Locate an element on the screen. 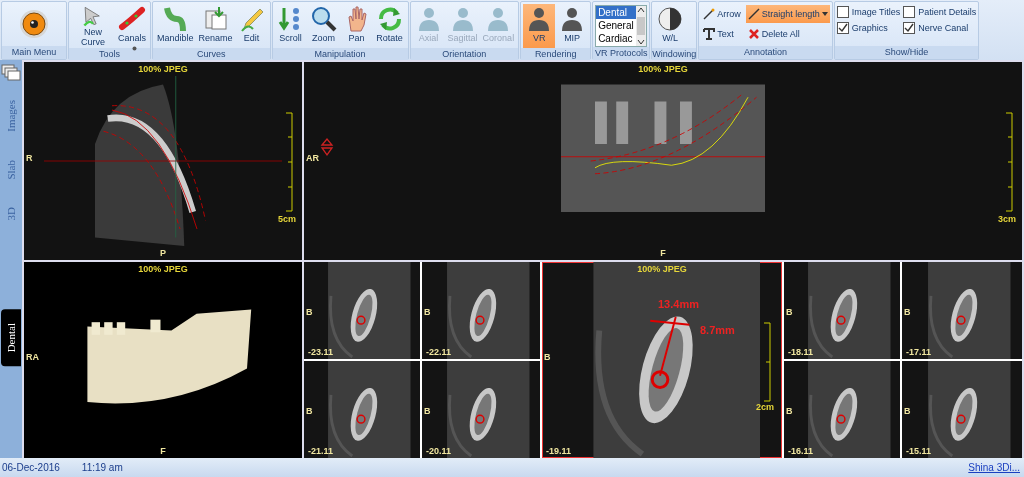  scale-label: 3cm is located at coordinates (1007, 219).